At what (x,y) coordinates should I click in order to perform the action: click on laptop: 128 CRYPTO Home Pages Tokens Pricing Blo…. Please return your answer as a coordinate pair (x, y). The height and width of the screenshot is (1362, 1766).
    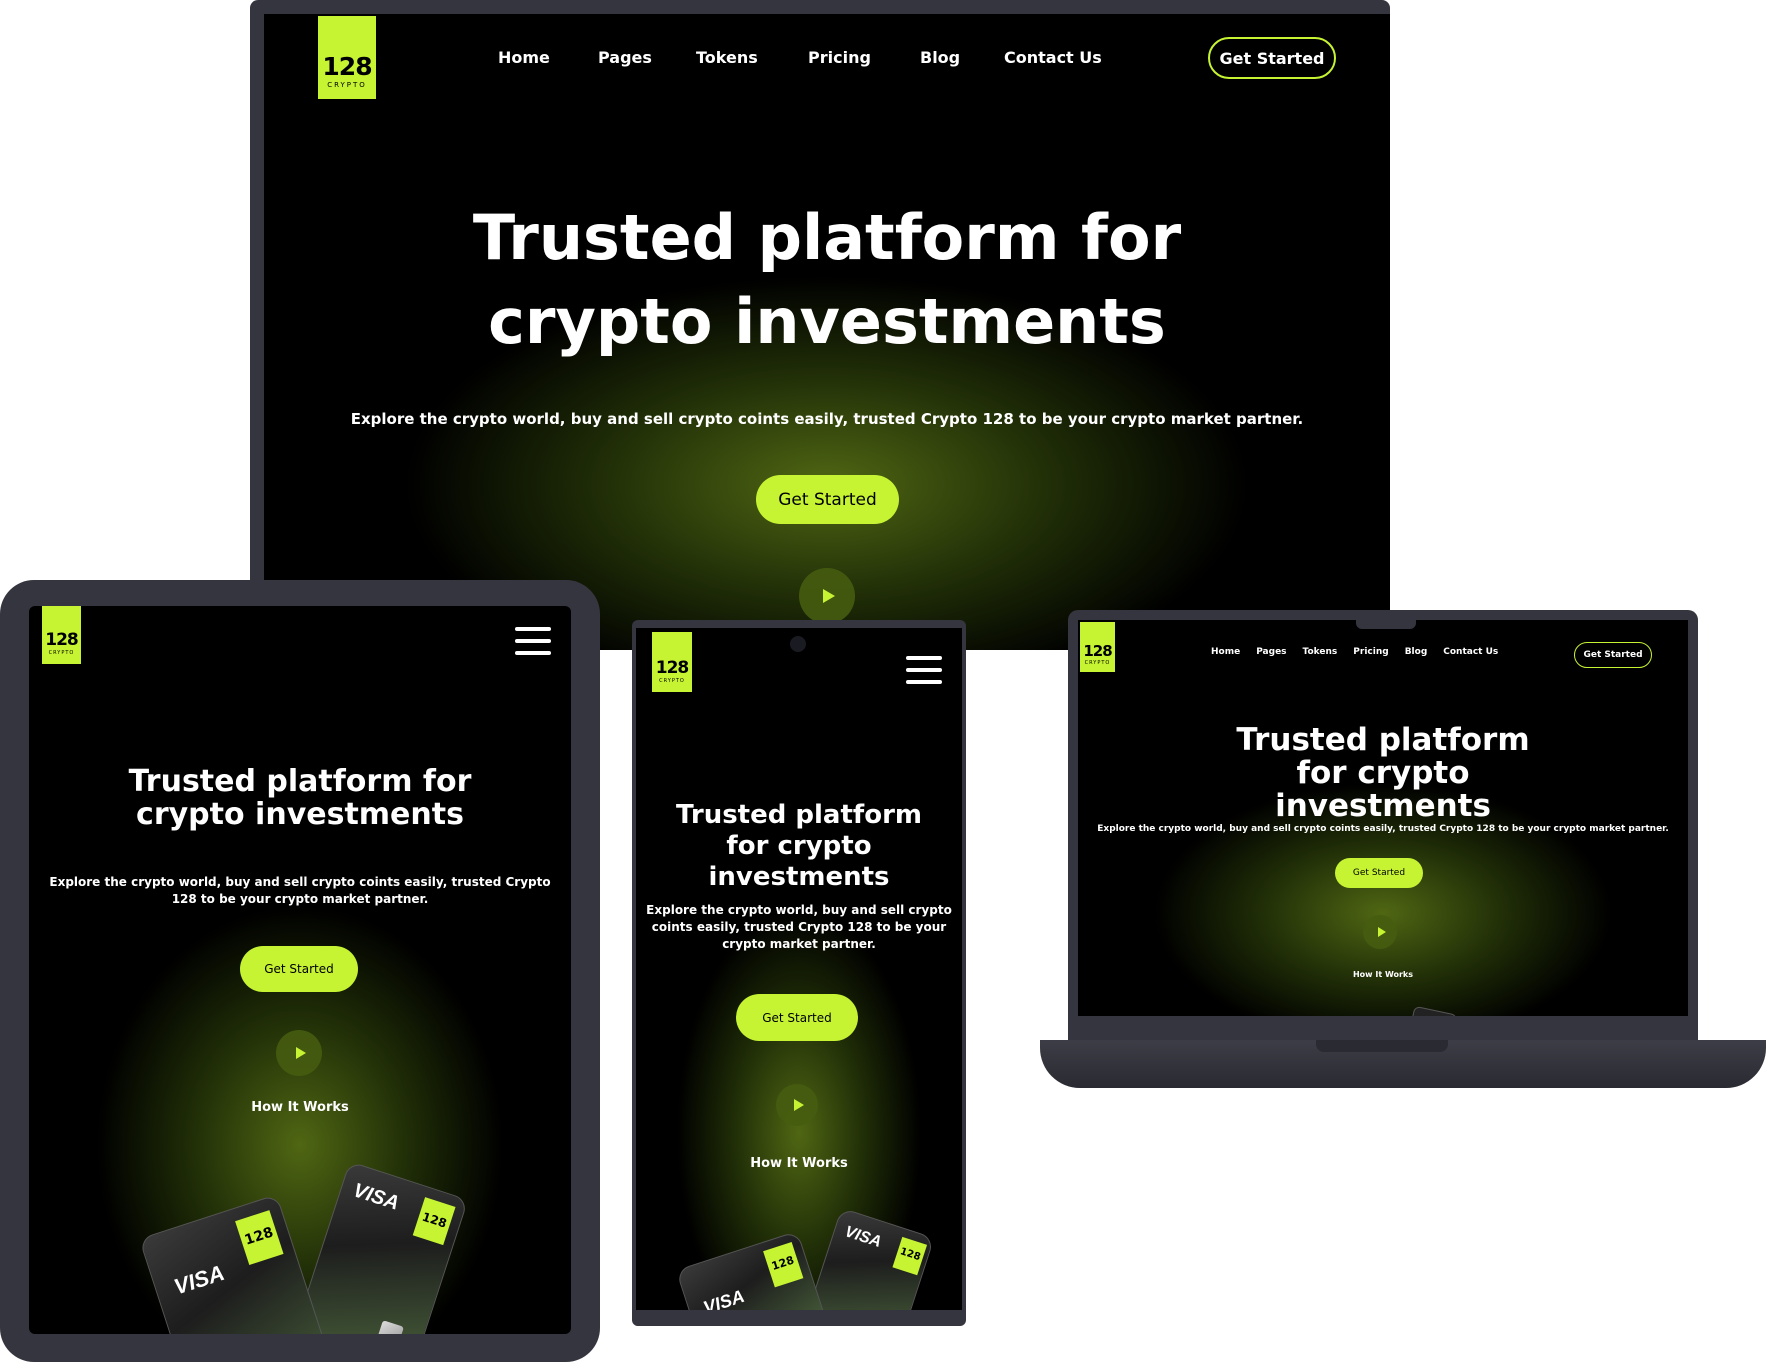
    Looking at the image, I should click on (1383, 825).